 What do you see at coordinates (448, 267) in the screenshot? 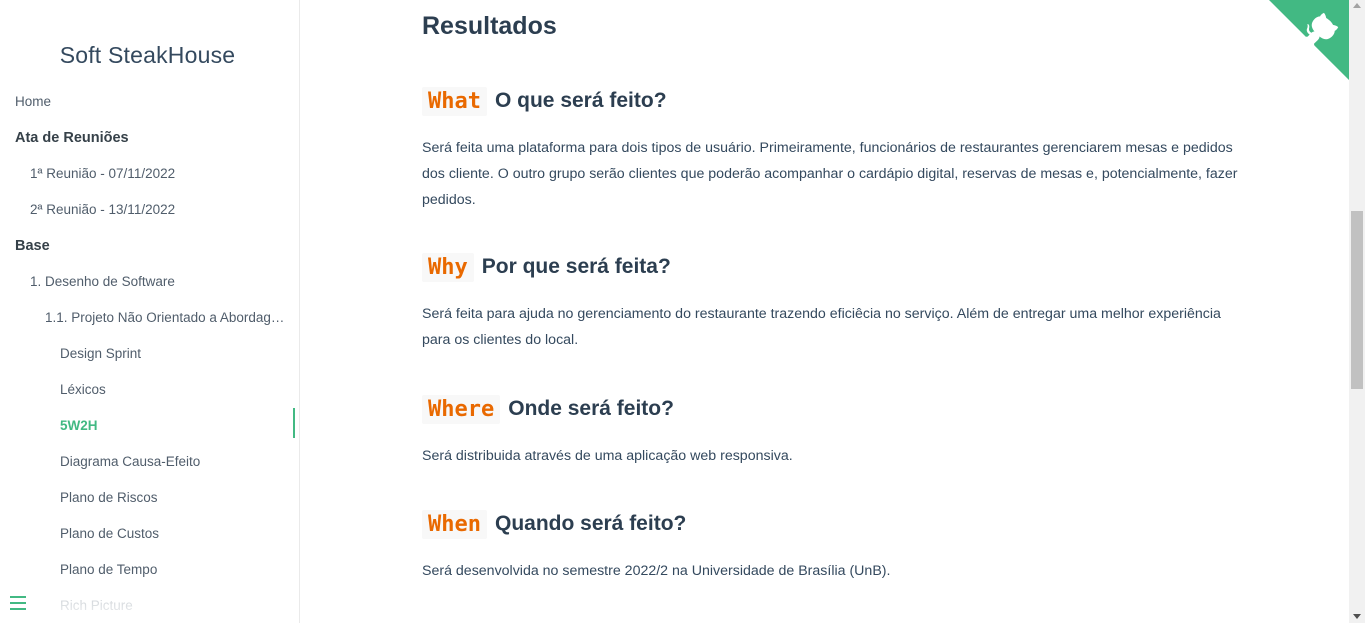
I see `section-code-label: Why` at bounding box center [448, 267].